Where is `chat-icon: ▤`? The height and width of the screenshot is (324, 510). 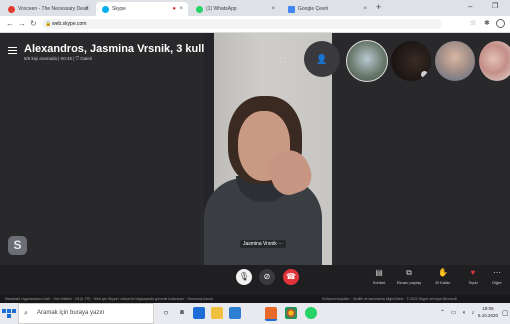
chat-icon: ▤ is located at coordinates (379, 272).